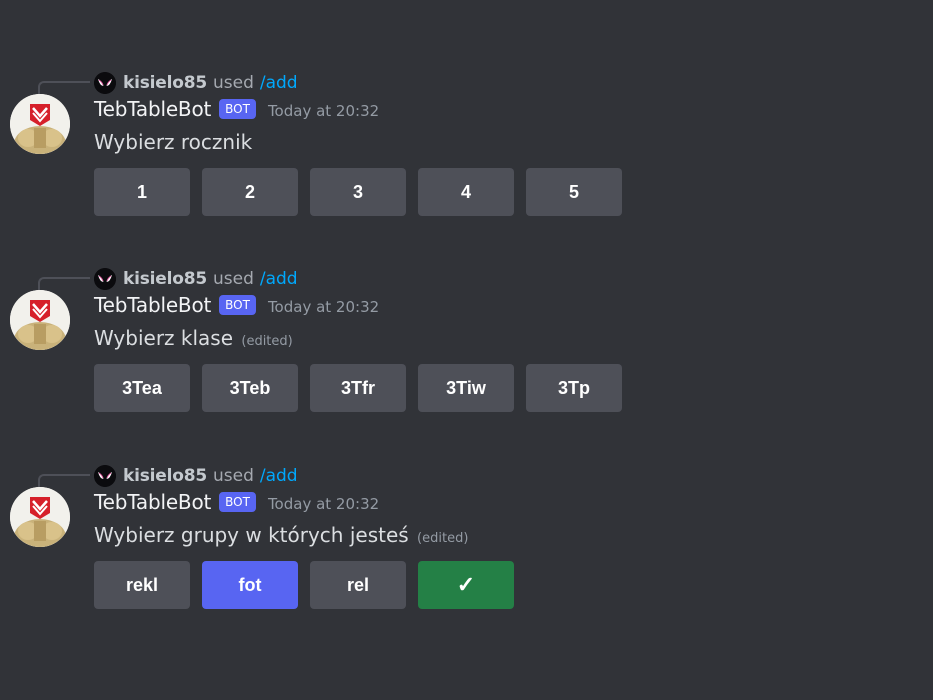 Image resolution: width=933 pixels, height=700 pixels. I want to click on message-content: Wybierz grupy w których jesteś (edited), so click(281, 535).